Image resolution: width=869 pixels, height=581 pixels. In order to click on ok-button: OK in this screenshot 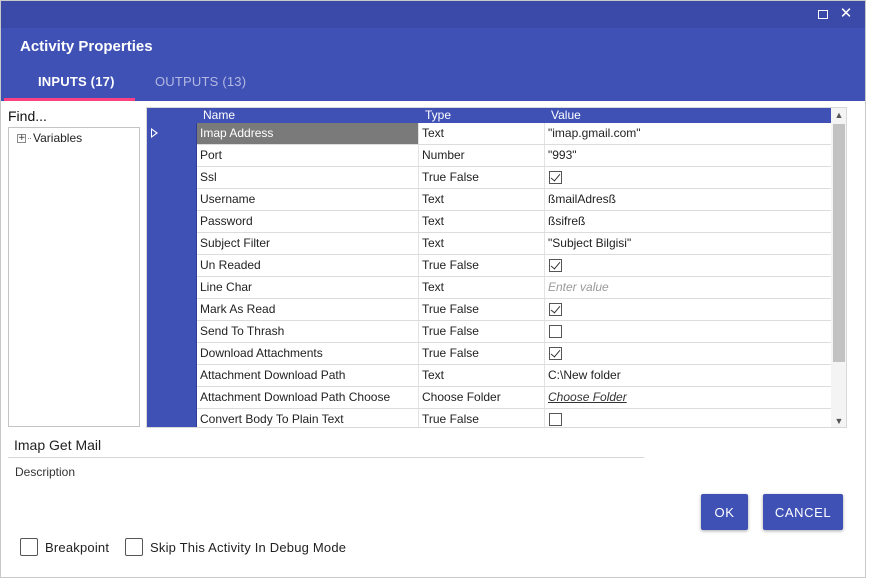, I will do `click(724, 512)`.